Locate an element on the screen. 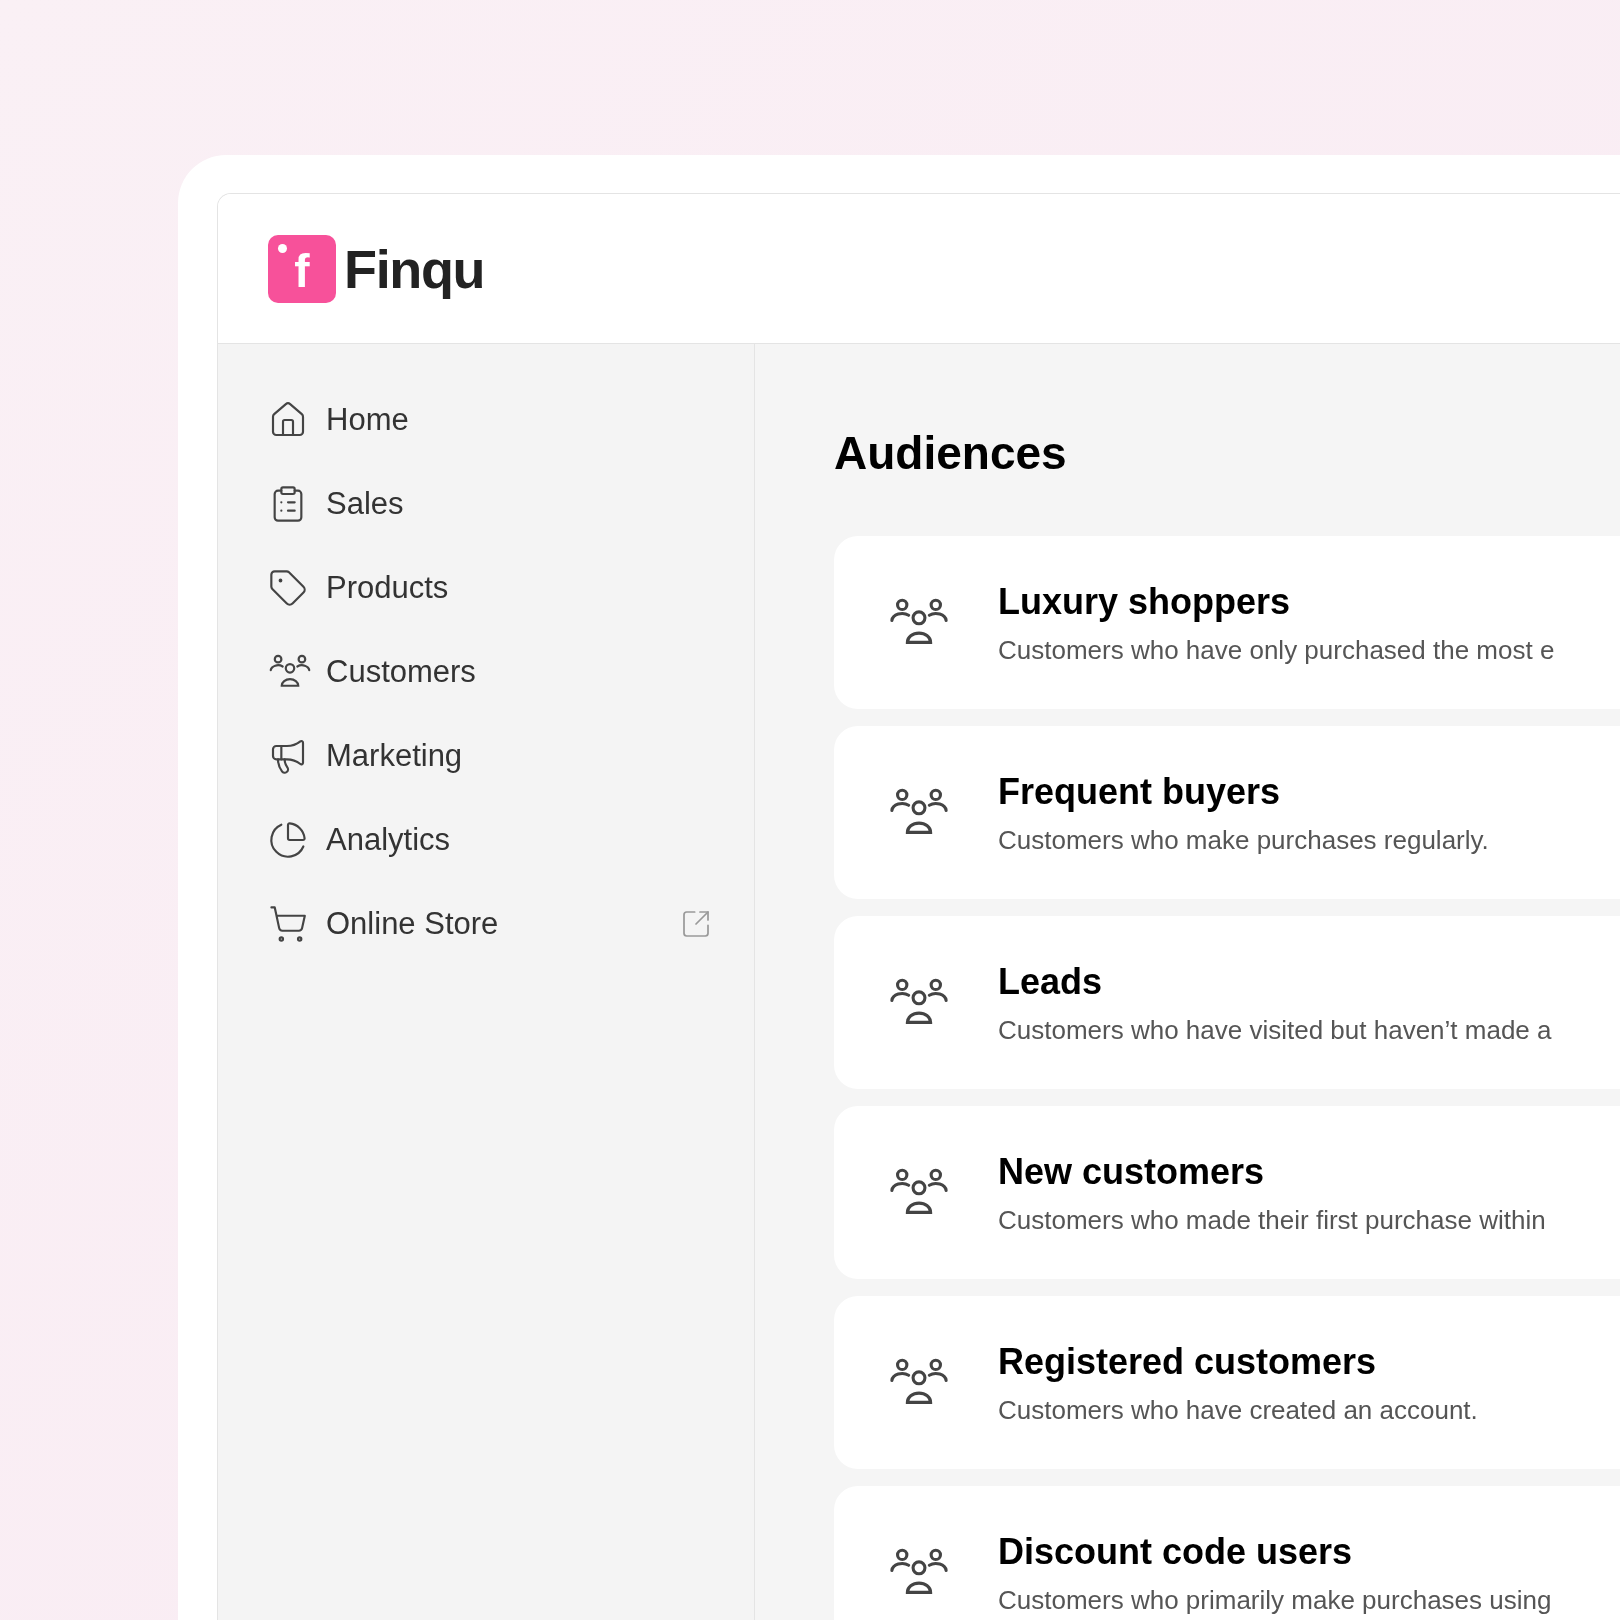 The width and height of the screenshot is (1620, 1620). audience-description: Customers who have visited but haven’t made a is located at coordinates (1275, 1030).